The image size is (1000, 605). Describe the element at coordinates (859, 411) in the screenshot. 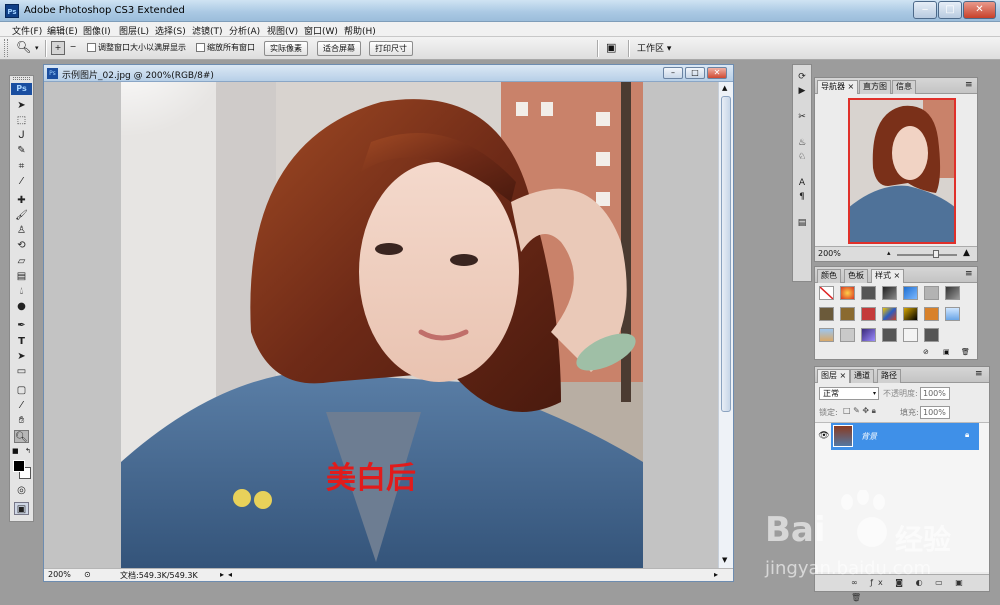

I see `lock-icons: □ ✎ ✥ 🔒︎` at that location.